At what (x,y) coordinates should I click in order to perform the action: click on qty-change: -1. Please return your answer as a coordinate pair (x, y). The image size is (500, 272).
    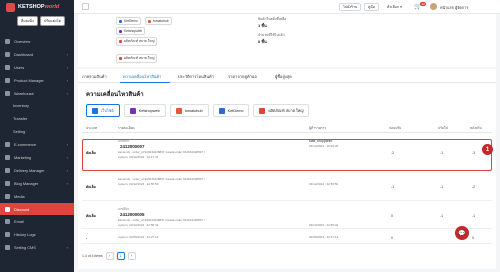
    Looking at the image, I should click on (442, 216).